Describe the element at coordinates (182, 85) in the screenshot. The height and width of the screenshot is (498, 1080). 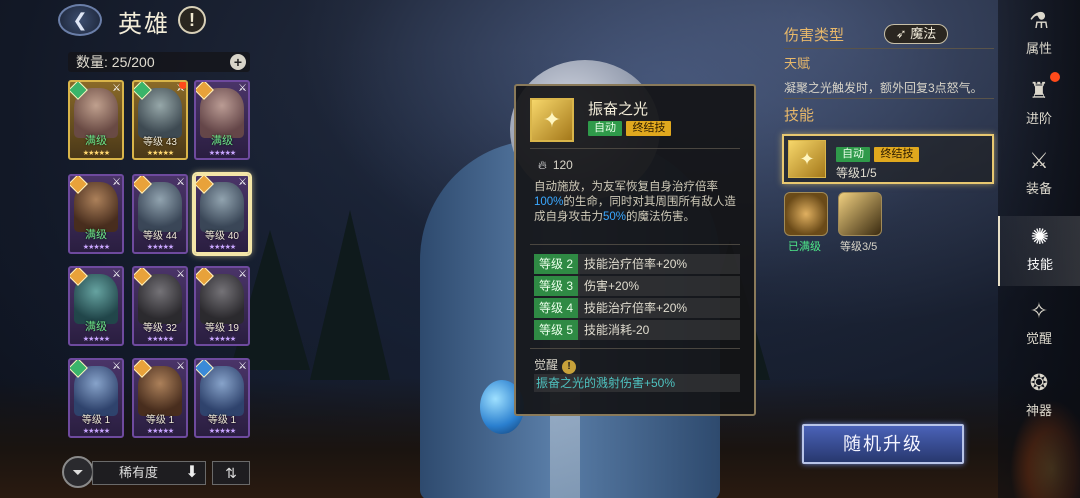
I see `notification-dot` at that location.